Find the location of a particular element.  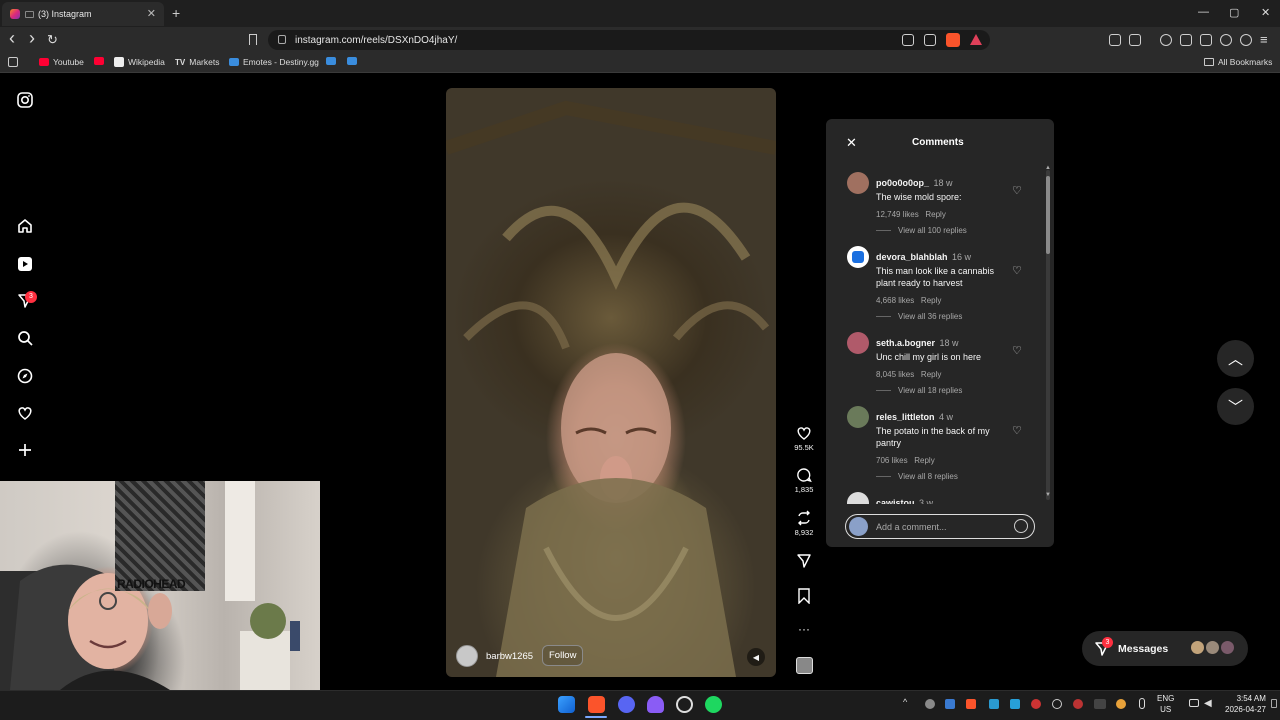

leo-ai-icon is located at coordinates (1226, 40).